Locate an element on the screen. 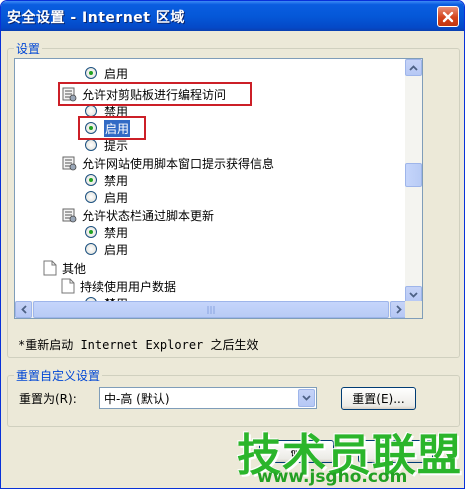  scrollbar-corner is located at coordinates (413, 309).